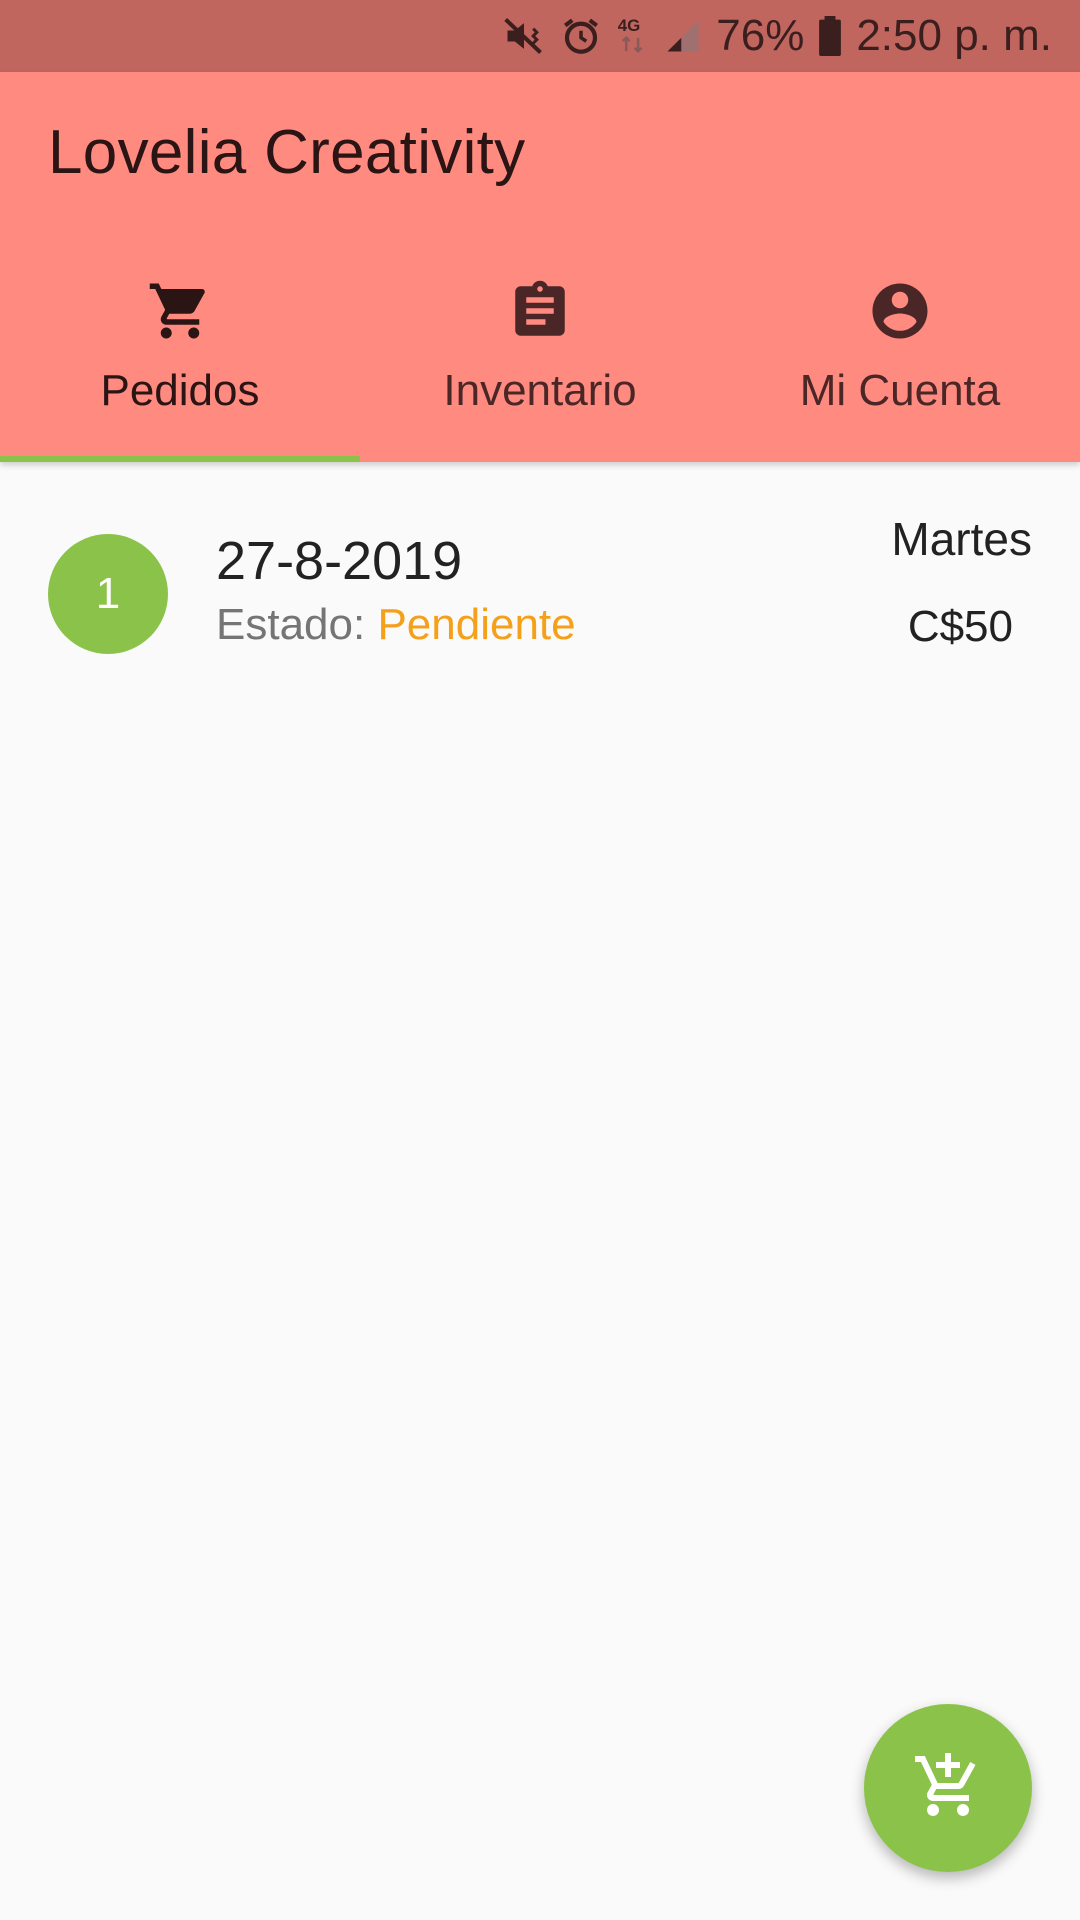  What do you see at coordinates (629, 25) in the screenshot?
I see `svg-text: 4G` at bounding box center [629, 25].